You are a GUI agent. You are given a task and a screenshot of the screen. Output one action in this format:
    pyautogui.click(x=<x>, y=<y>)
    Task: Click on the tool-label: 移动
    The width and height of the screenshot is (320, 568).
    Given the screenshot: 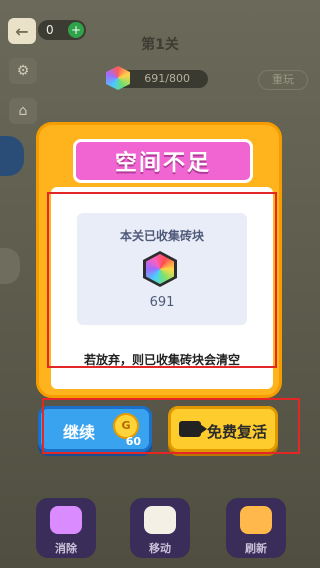 What is the action you would take?
    pyautogui.click(x=160, y=548)
    